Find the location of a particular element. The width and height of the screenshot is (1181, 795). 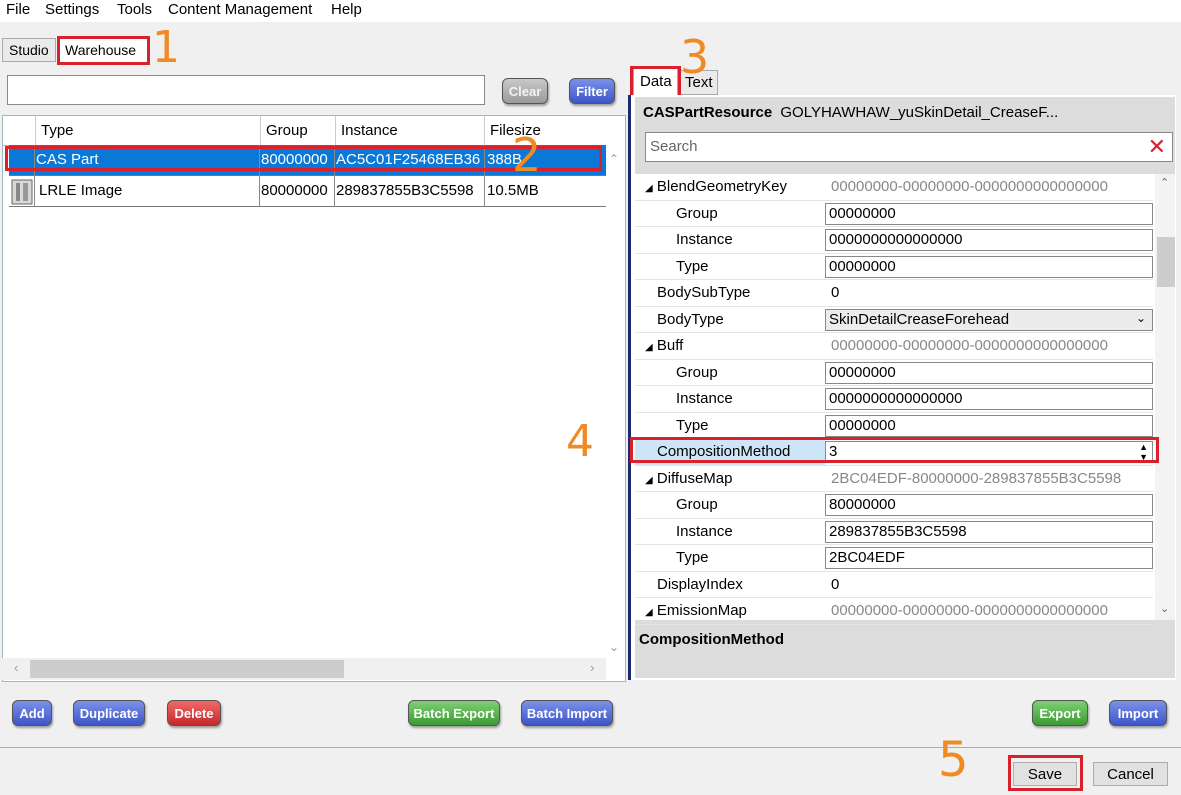

tab-warehouse: Warehouse is located at coordinates (103, 50).